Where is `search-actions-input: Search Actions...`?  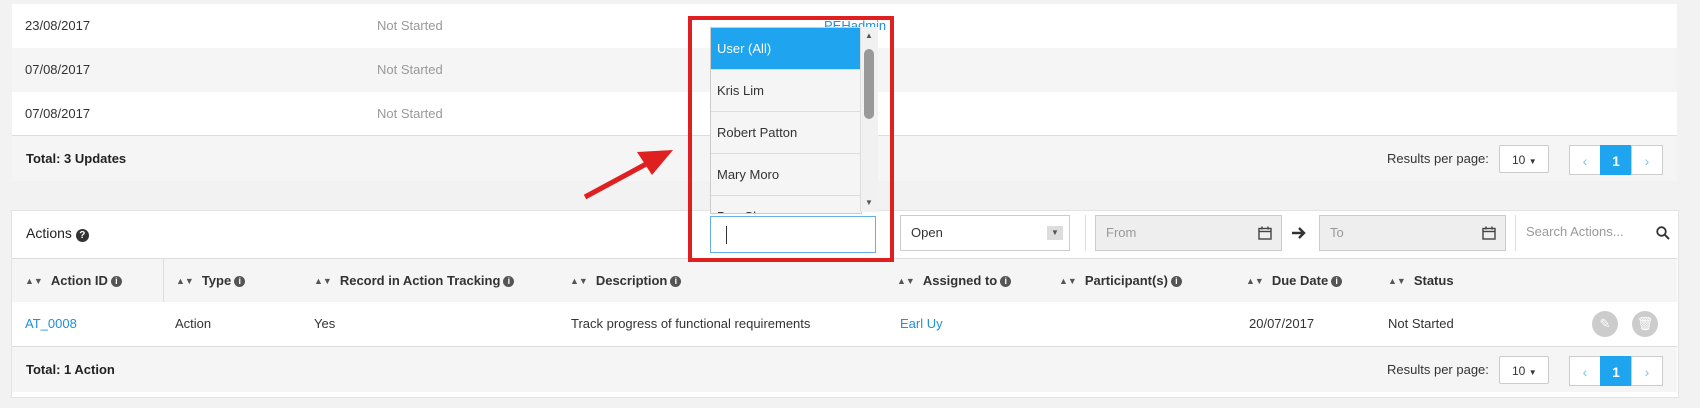 search-actions-input: Search Actions... is located at coordinates (1595, 233).